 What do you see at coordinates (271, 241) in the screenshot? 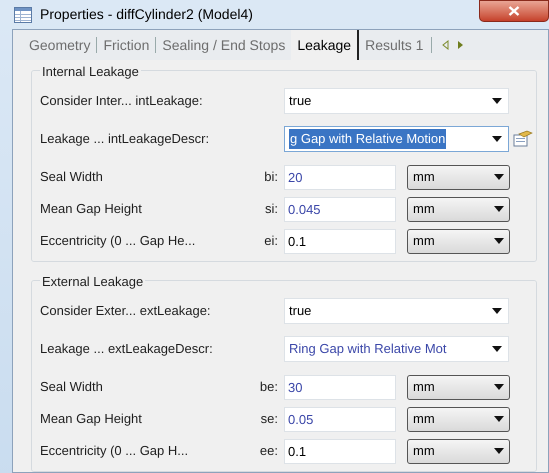
I see `symbol-label: ei:` at bounding box center [271, 241].